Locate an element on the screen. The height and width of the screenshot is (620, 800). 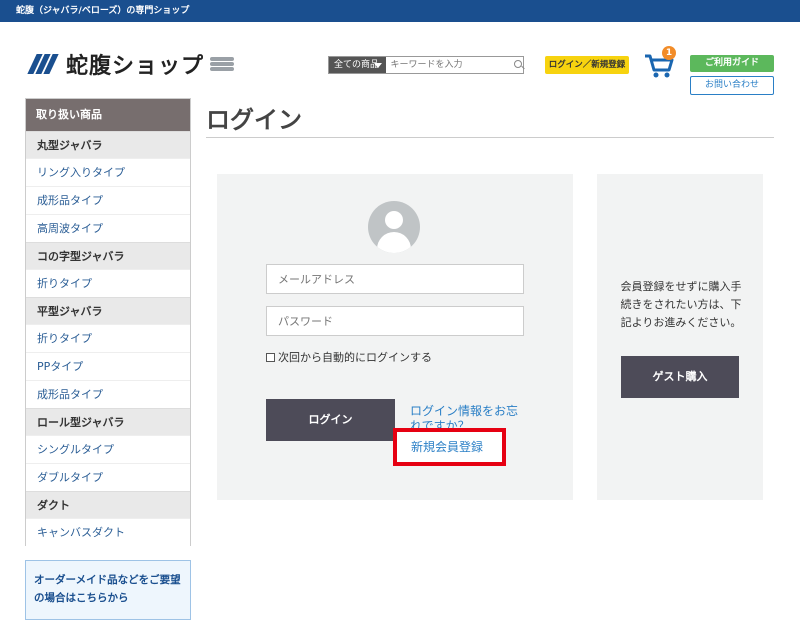
caret-down-icon is located at coordinates (378, 65).